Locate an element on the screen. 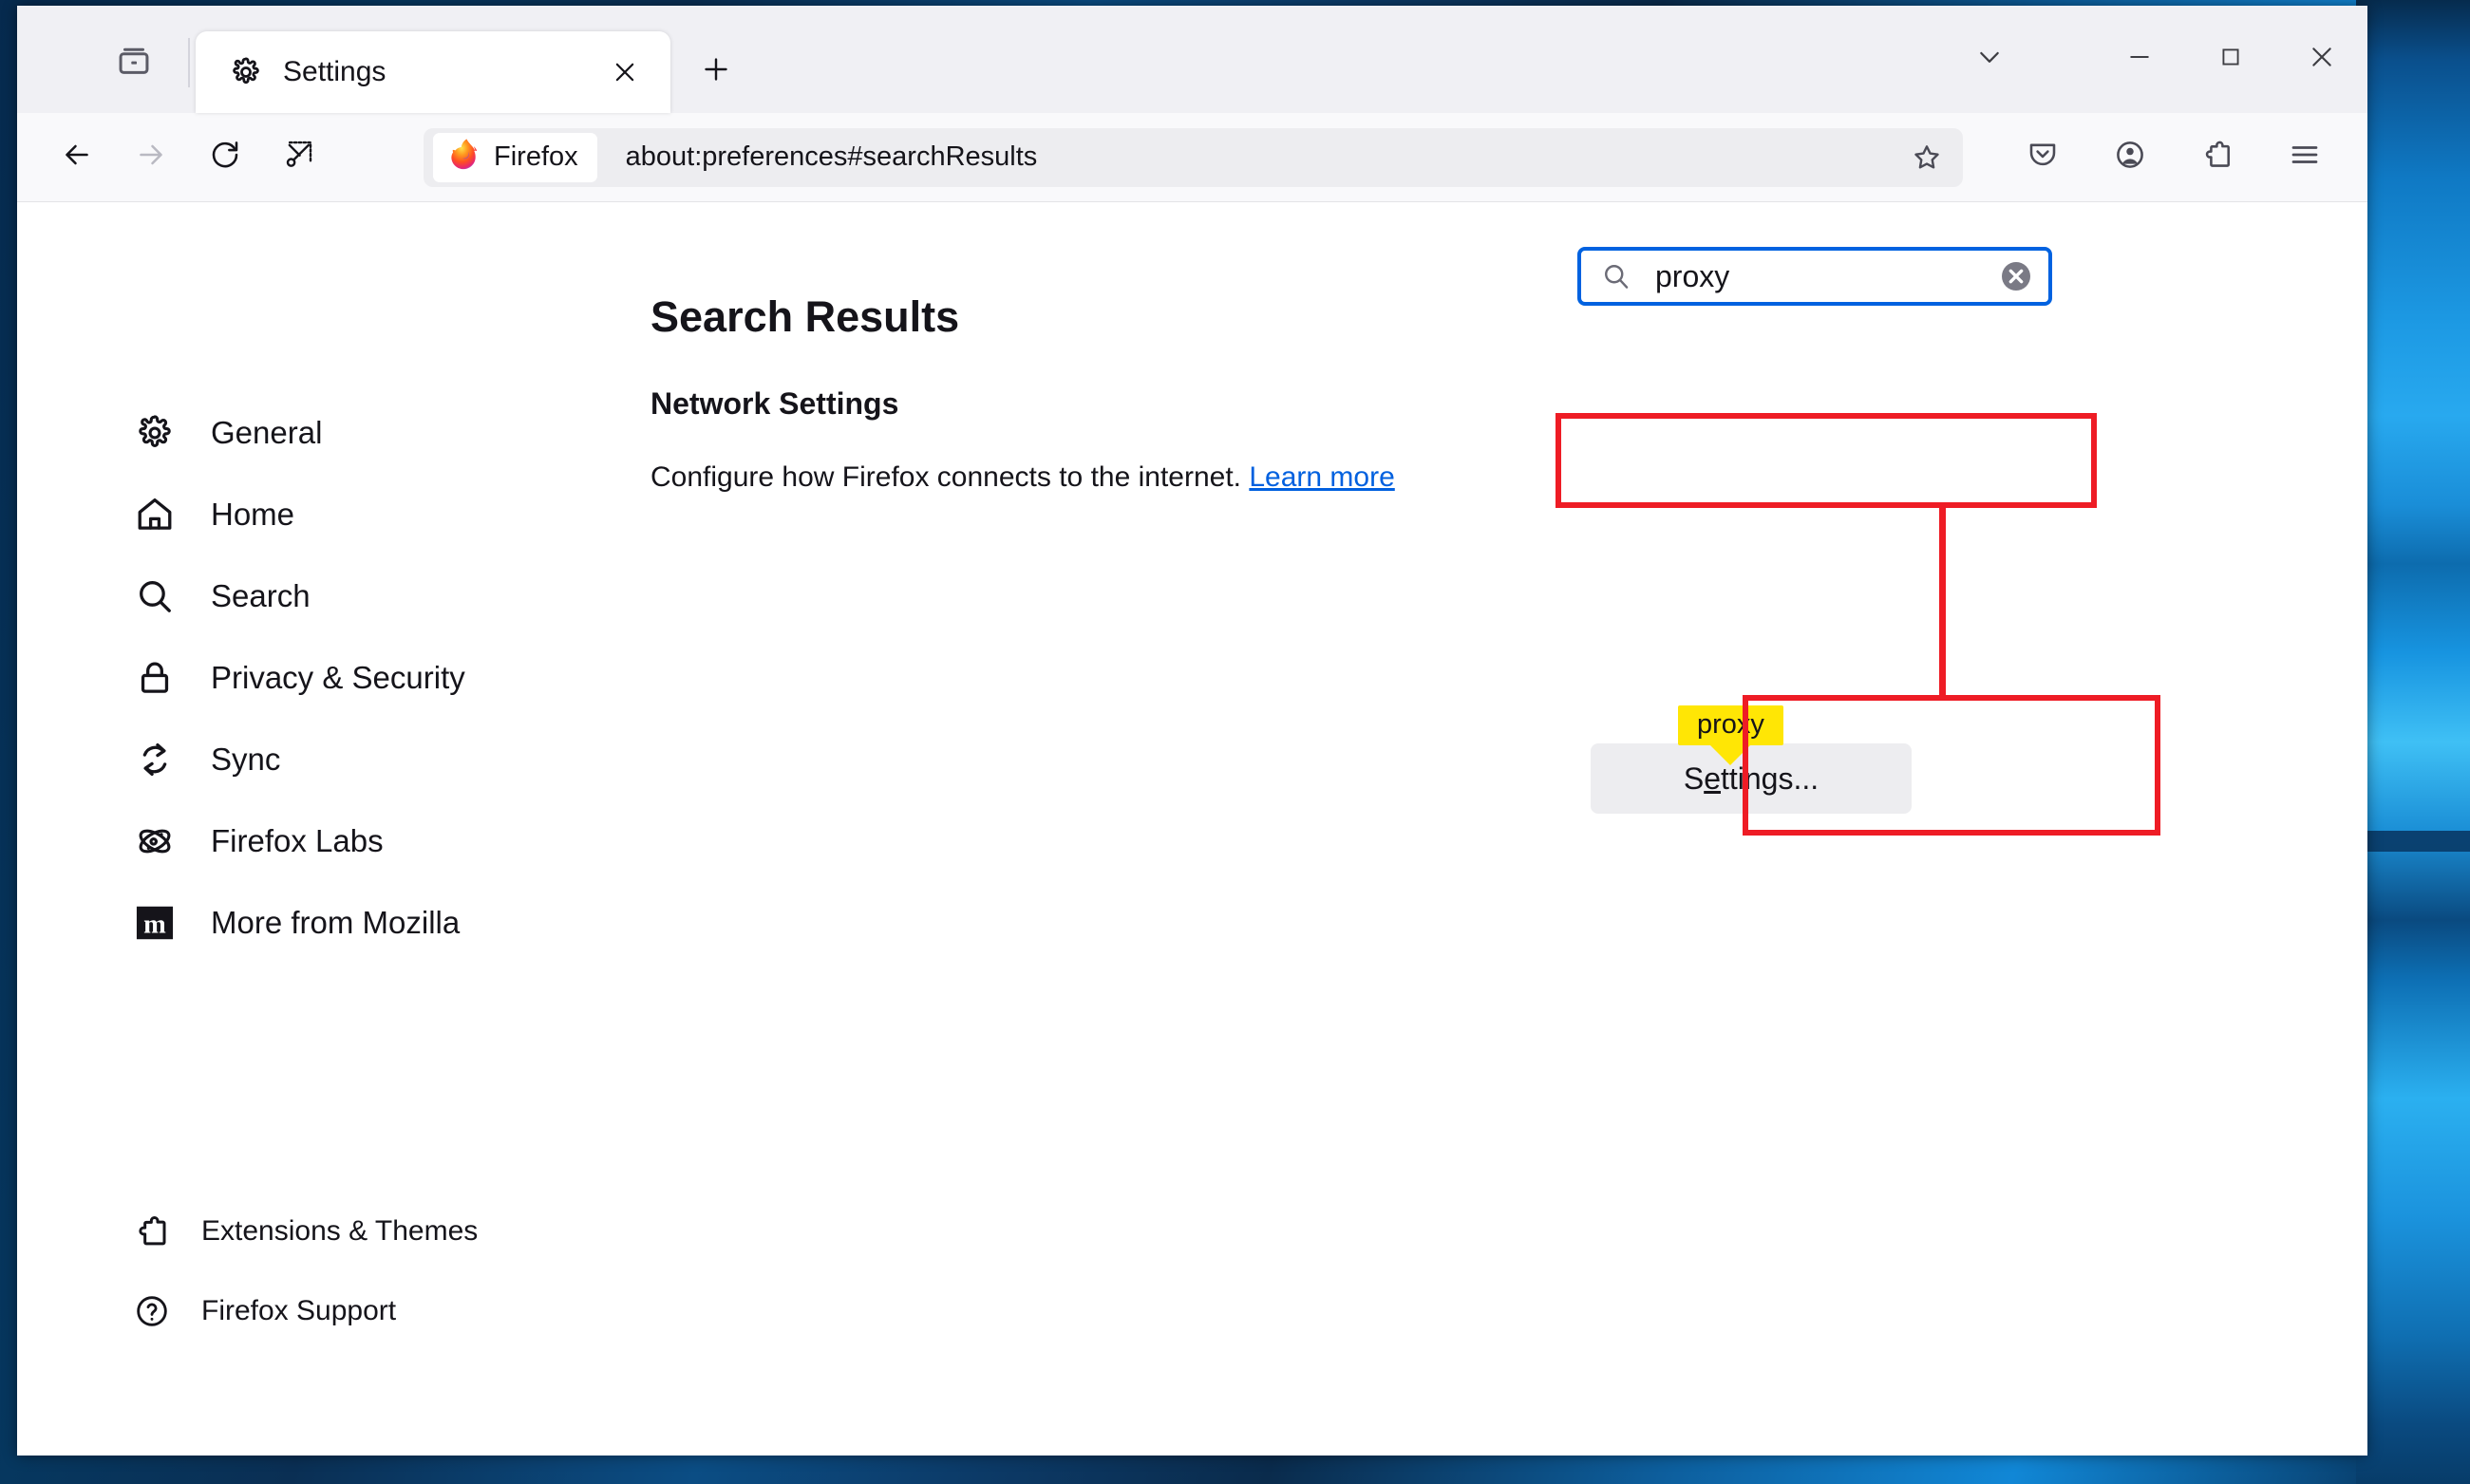 Image resolution: width=2470 pixels, height=1484 pixels. lock-icon is located at coordinates (155, 678).